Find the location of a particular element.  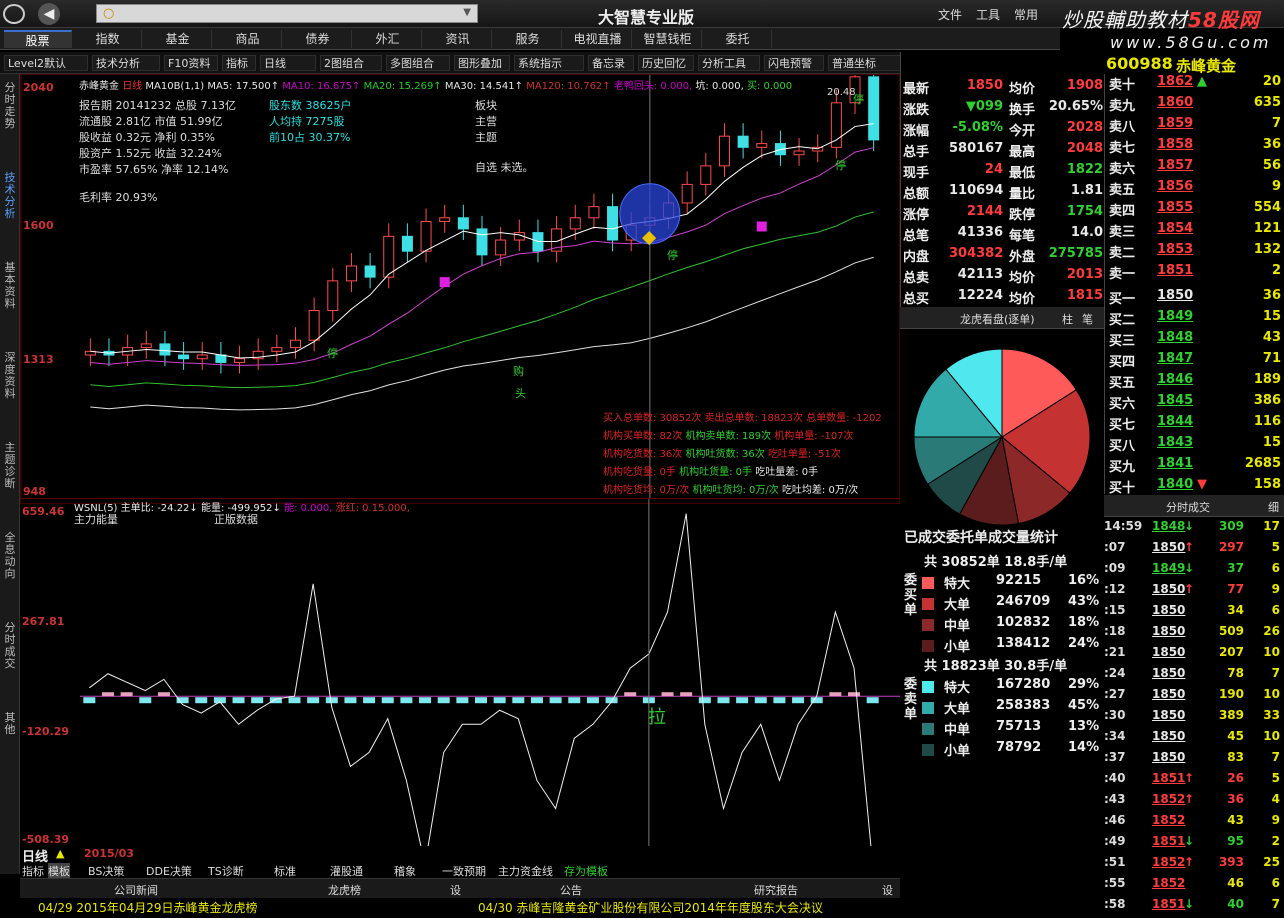

stats-pct: 13% is located at coordinates (1084, 726).